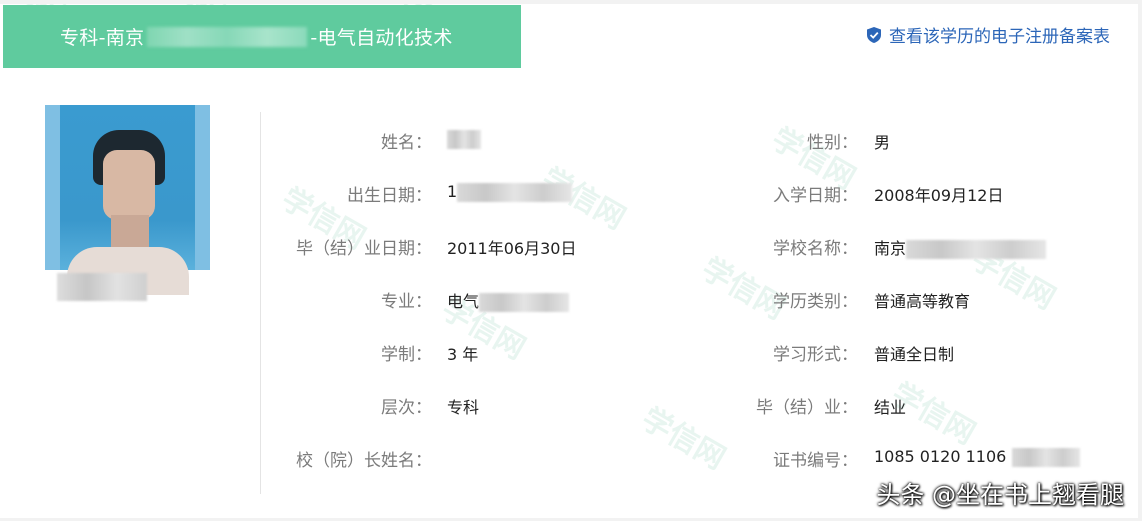 Image resolution: width=1142 pixels, height=521 pixels. Describe the element at coordinates (807, 408) in the screenshot. I see `completion-status-label: 毕（结）业：` at that location.